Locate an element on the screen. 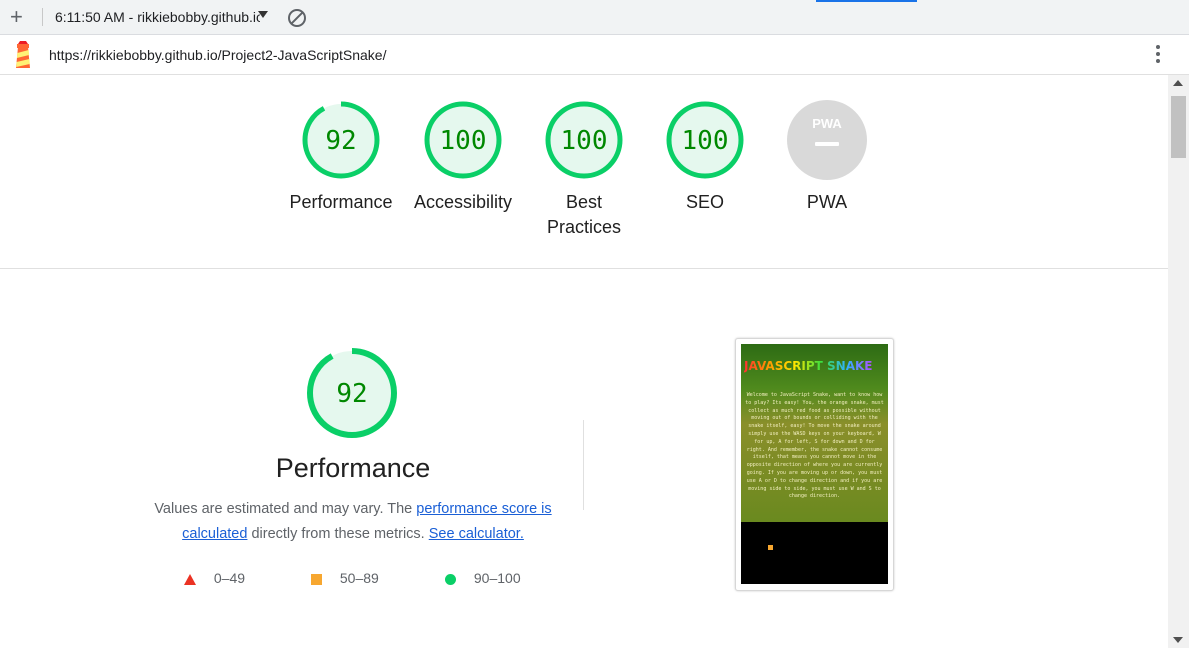  screenshot-title: JAVASCRIPT SNAKE is located at coordinates (808, 366).